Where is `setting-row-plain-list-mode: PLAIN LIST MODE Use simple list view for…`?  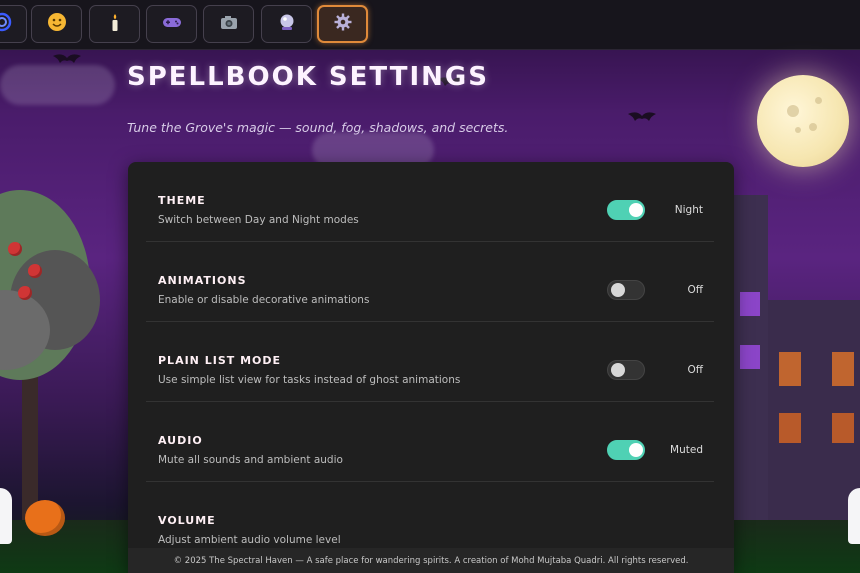 setting-row-plain-list-mode: PLAIN LIST MODE Use simple list view for… is located at coordinates (430, 362).